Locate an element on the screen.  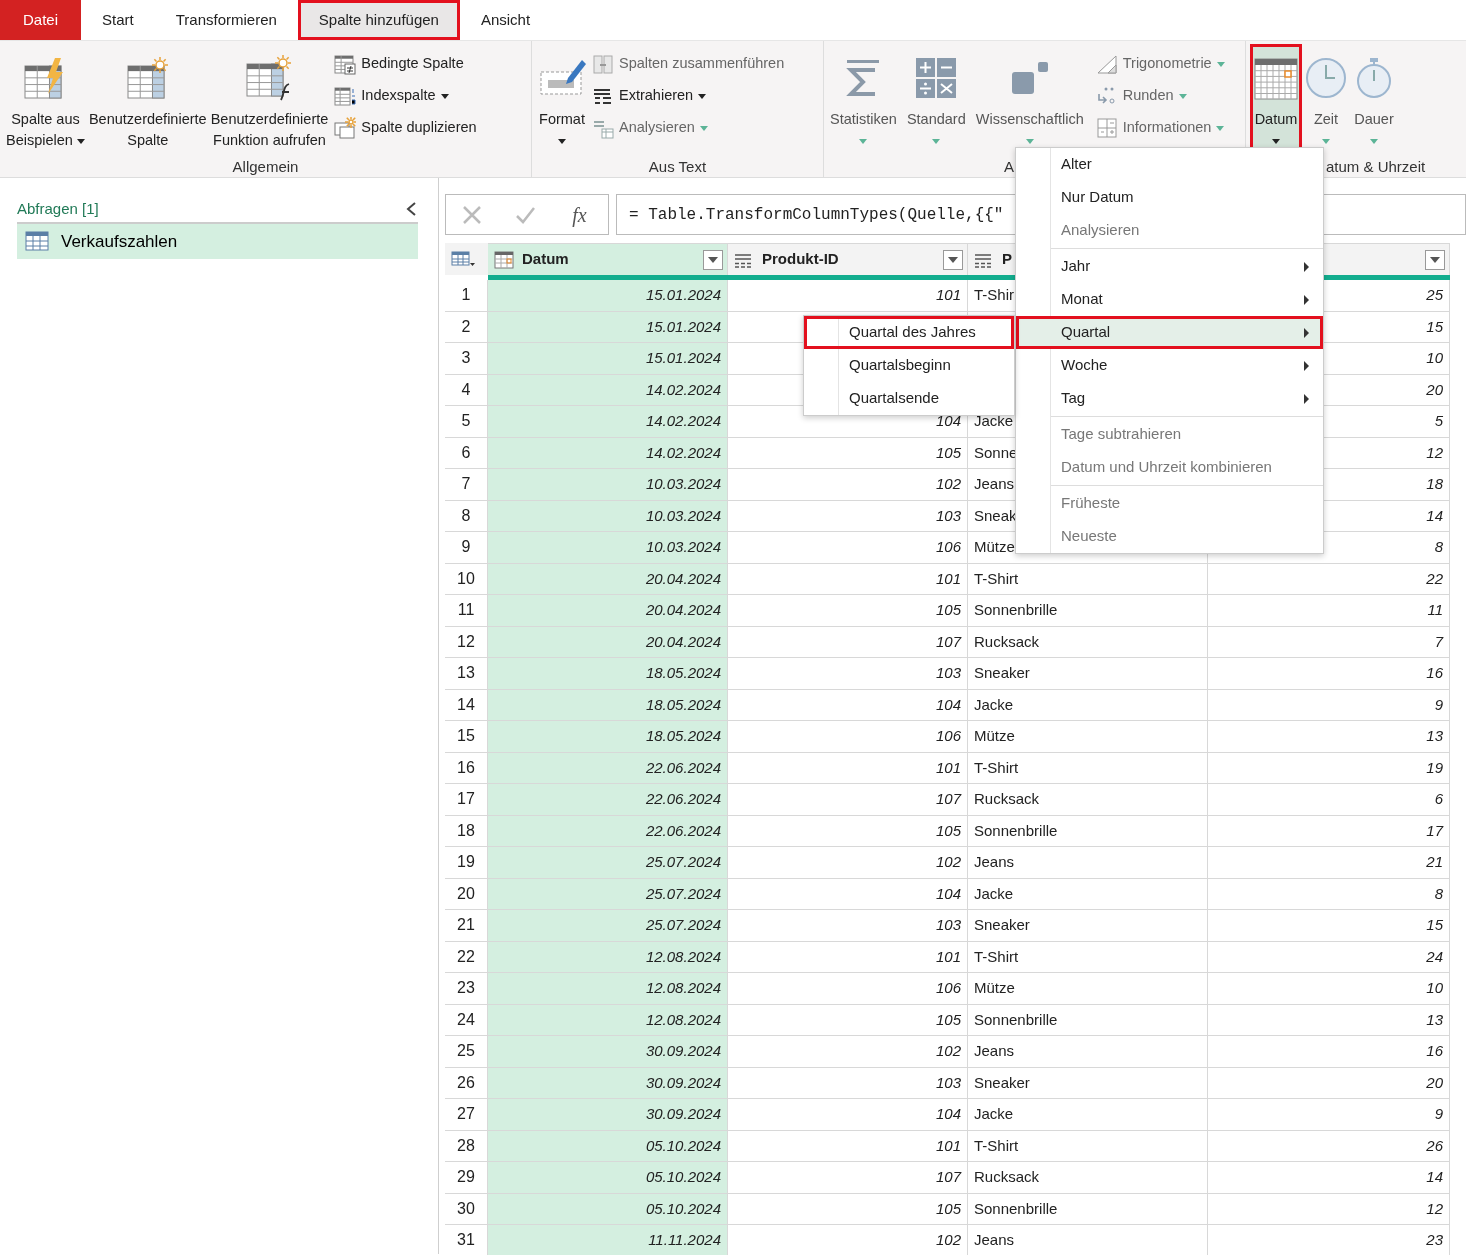
column-header: Datum is located at coordinates (608, 259).